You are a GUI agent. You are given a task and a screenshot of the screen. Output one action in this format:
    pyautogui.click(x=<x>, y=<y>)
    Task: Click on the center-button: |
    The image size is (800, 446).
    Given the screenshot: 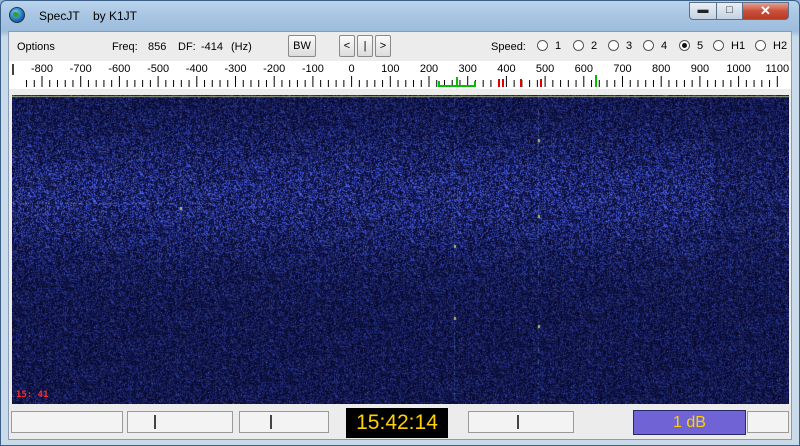 What is the action you would take?
    pyautogui.click(x=365, y=46)
    